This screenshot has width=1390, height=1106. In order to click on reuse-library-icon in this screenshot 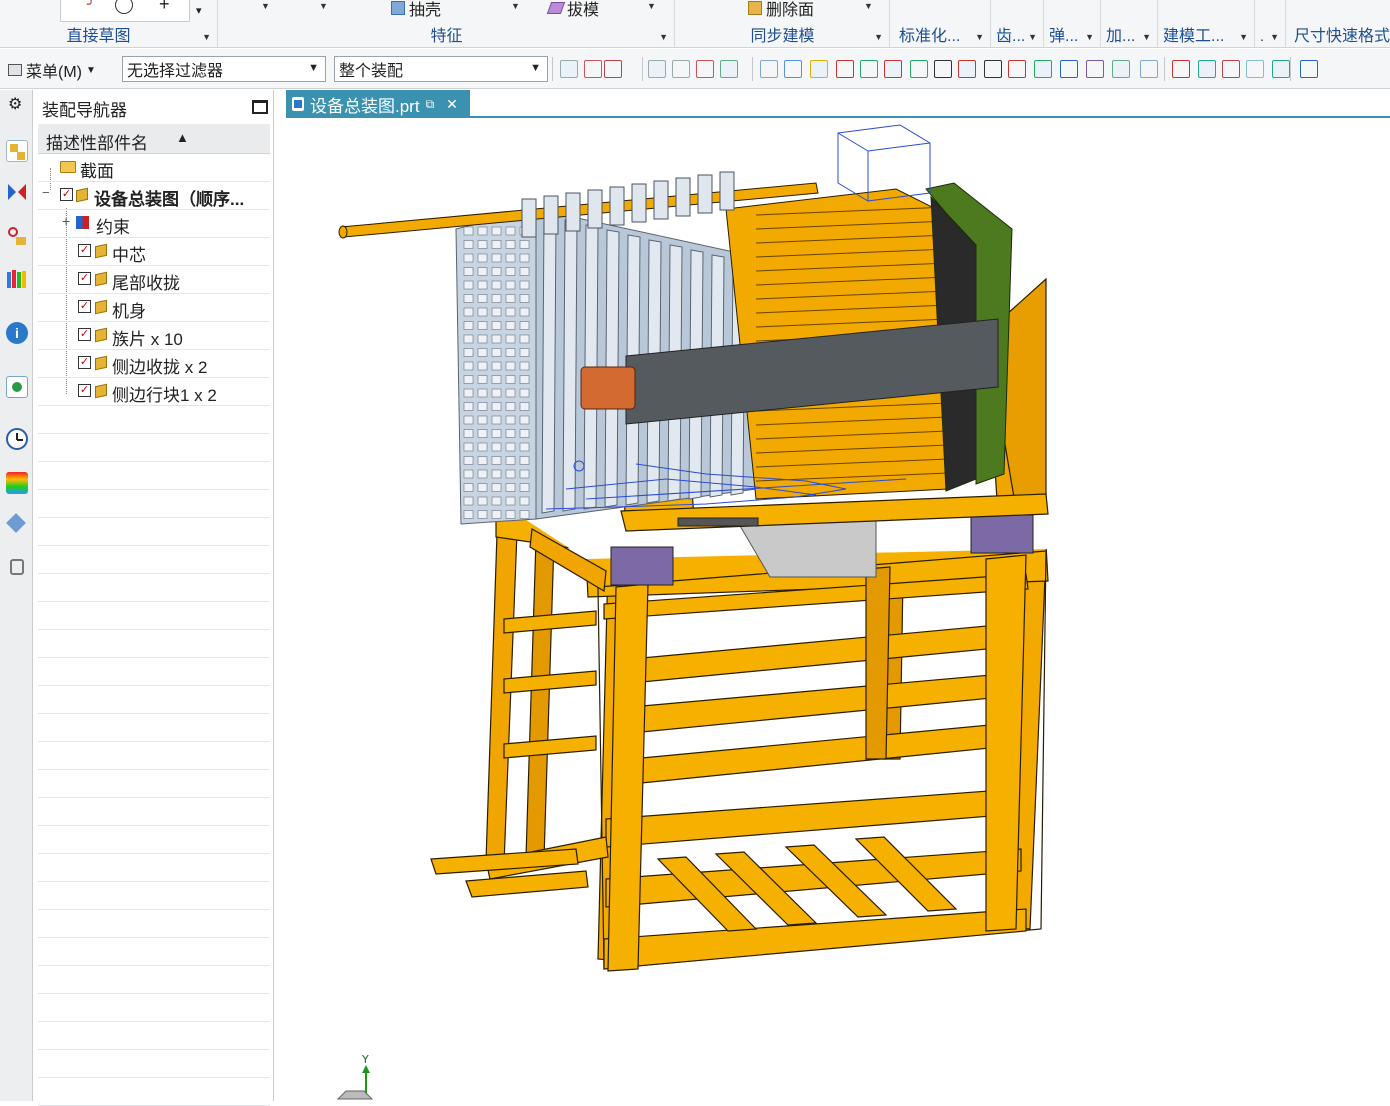, I will do `click(17, 279)`.